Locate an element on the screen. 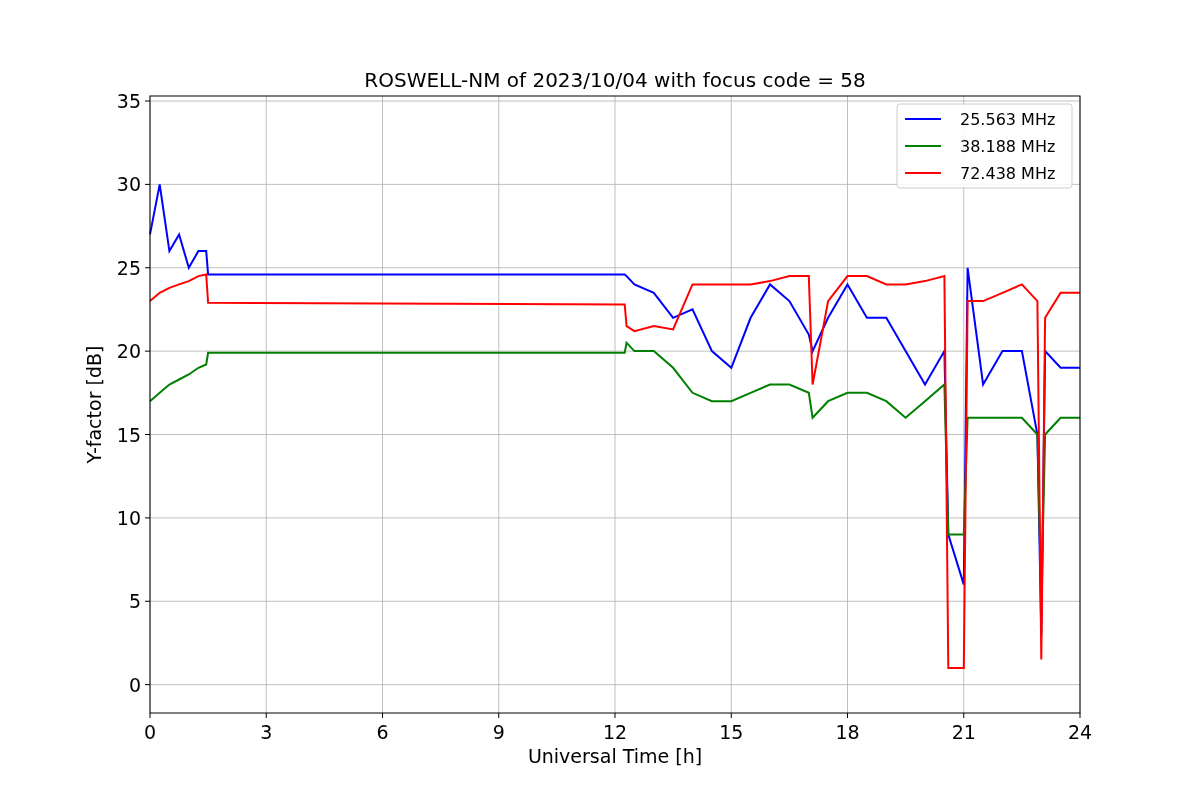  y-tick-label: 15 is located at coordinates (128, 434).